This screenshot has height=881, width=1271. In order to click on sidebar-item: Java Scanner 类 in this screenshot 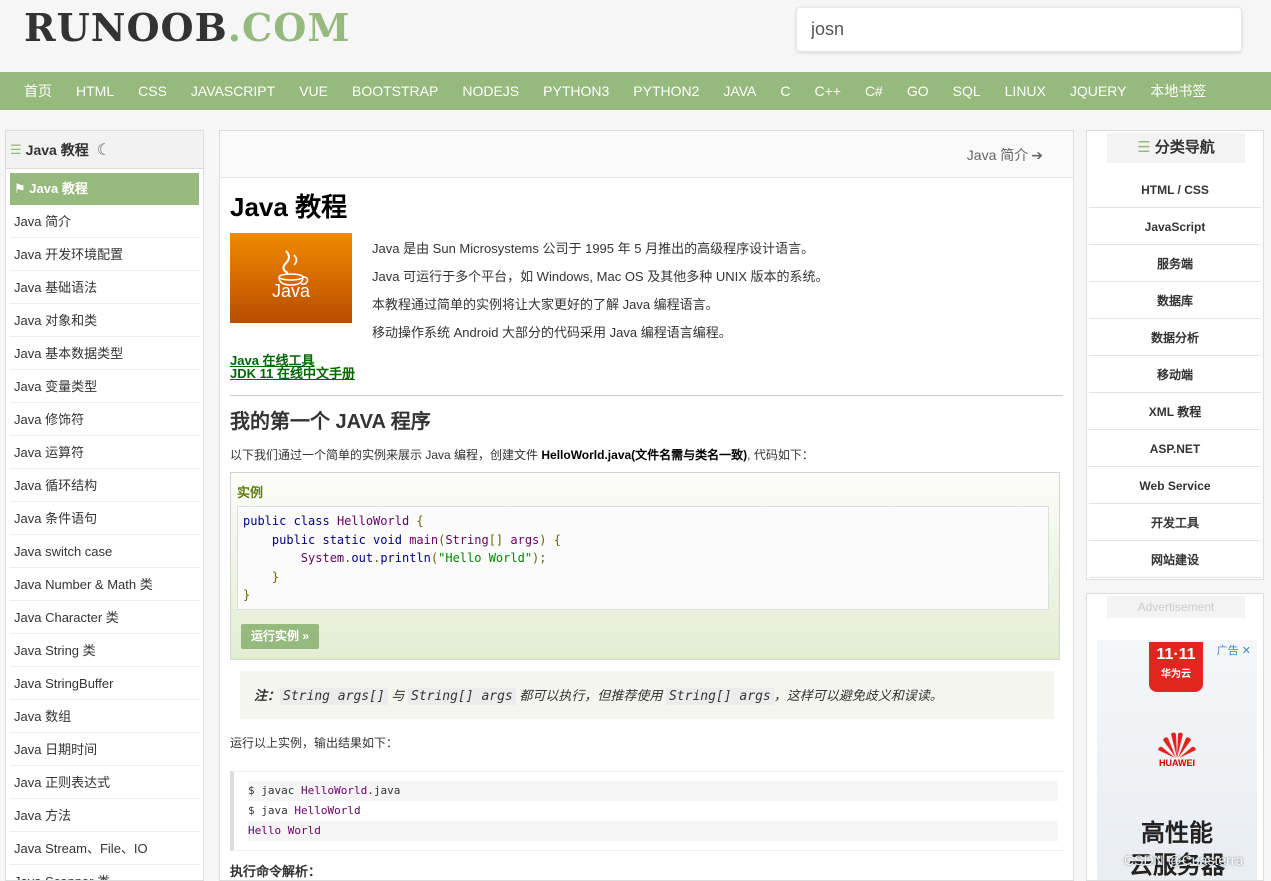, I will do `click(104, 872)`.